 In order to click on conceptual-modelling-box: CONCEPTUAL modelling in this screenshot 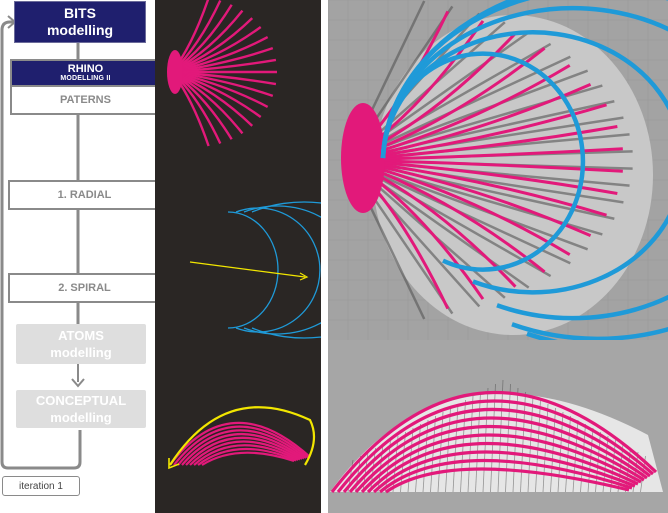, I will do `click(81, 409)`.